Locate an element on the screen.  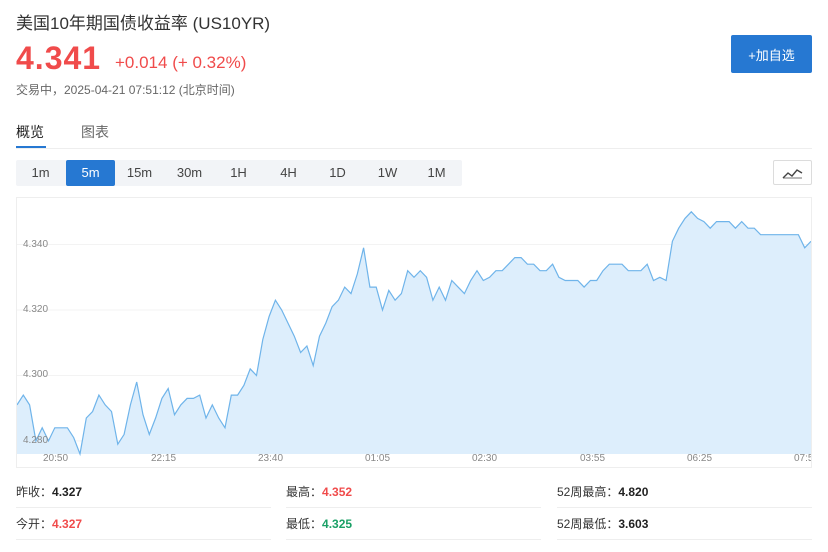
active-tab-indicator is located at coordinates (31, 147).